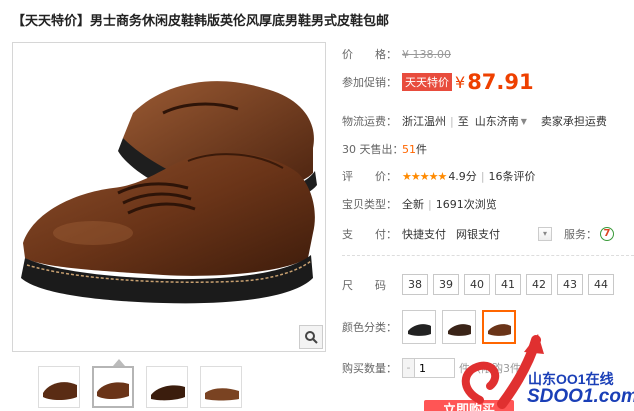 The width and height of the screenshot is (634, 411). Describe the element at coordinates (524, 121) in the screenshot. I see `chevron-down-icon: ▼` at that location.